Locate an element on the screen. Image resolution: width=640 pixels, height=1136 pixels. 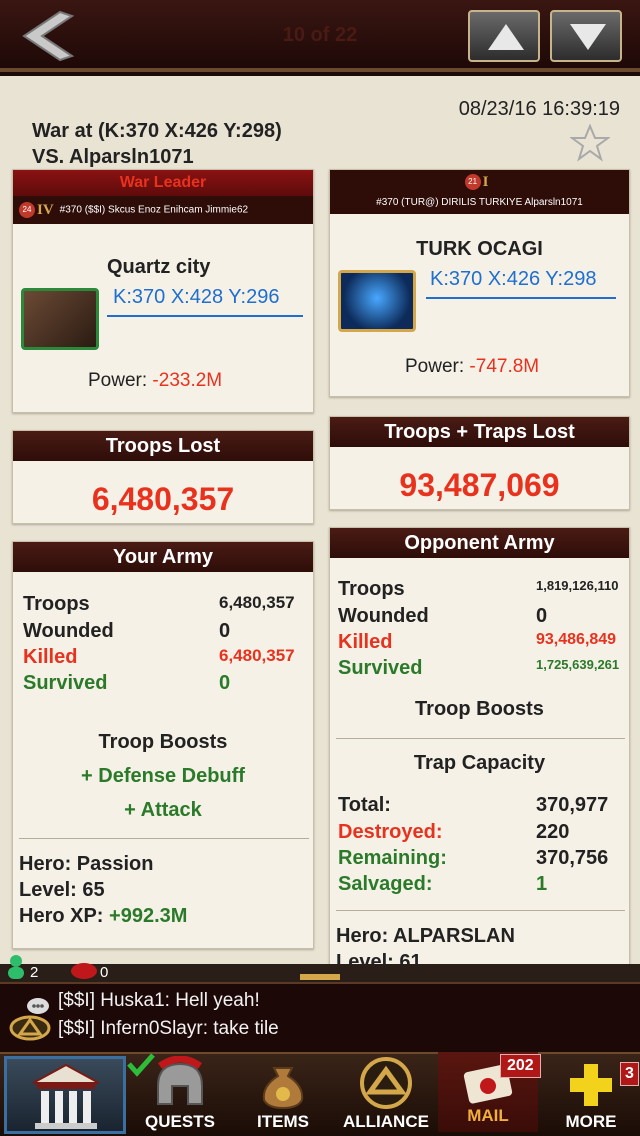
page-indicator: 10 of 22 is located at coordinates (320, 35).